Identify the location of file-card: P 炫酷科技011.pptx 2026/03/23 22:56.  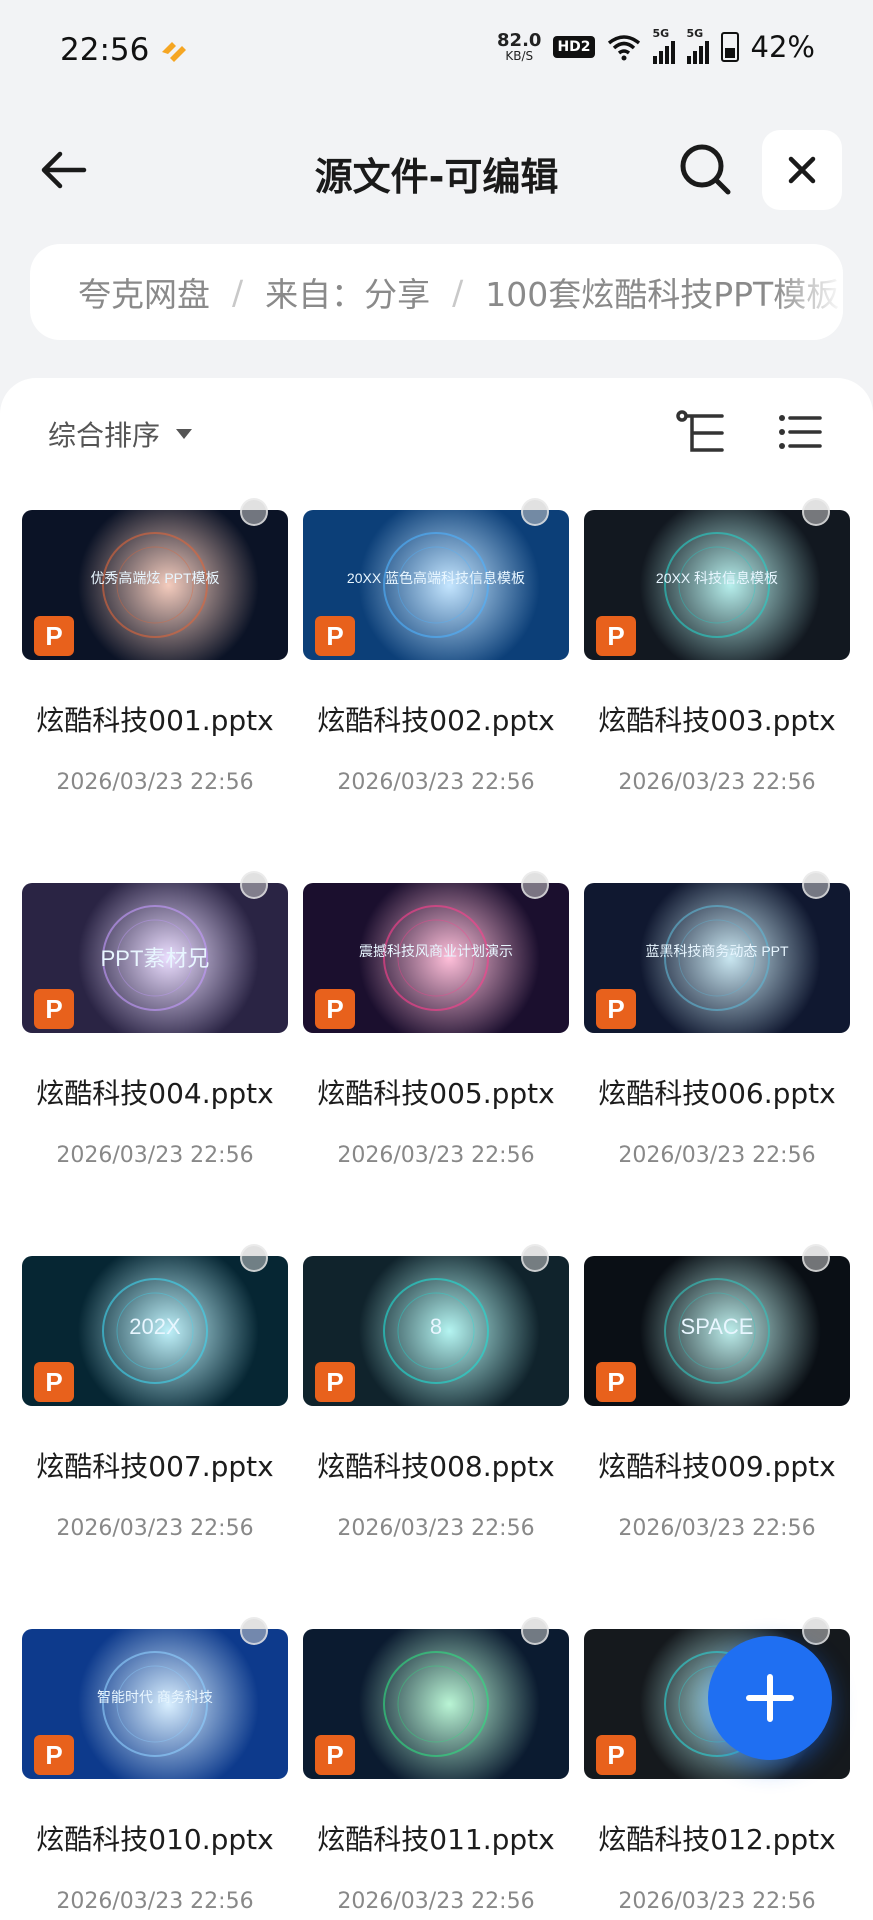
(425, 1762).